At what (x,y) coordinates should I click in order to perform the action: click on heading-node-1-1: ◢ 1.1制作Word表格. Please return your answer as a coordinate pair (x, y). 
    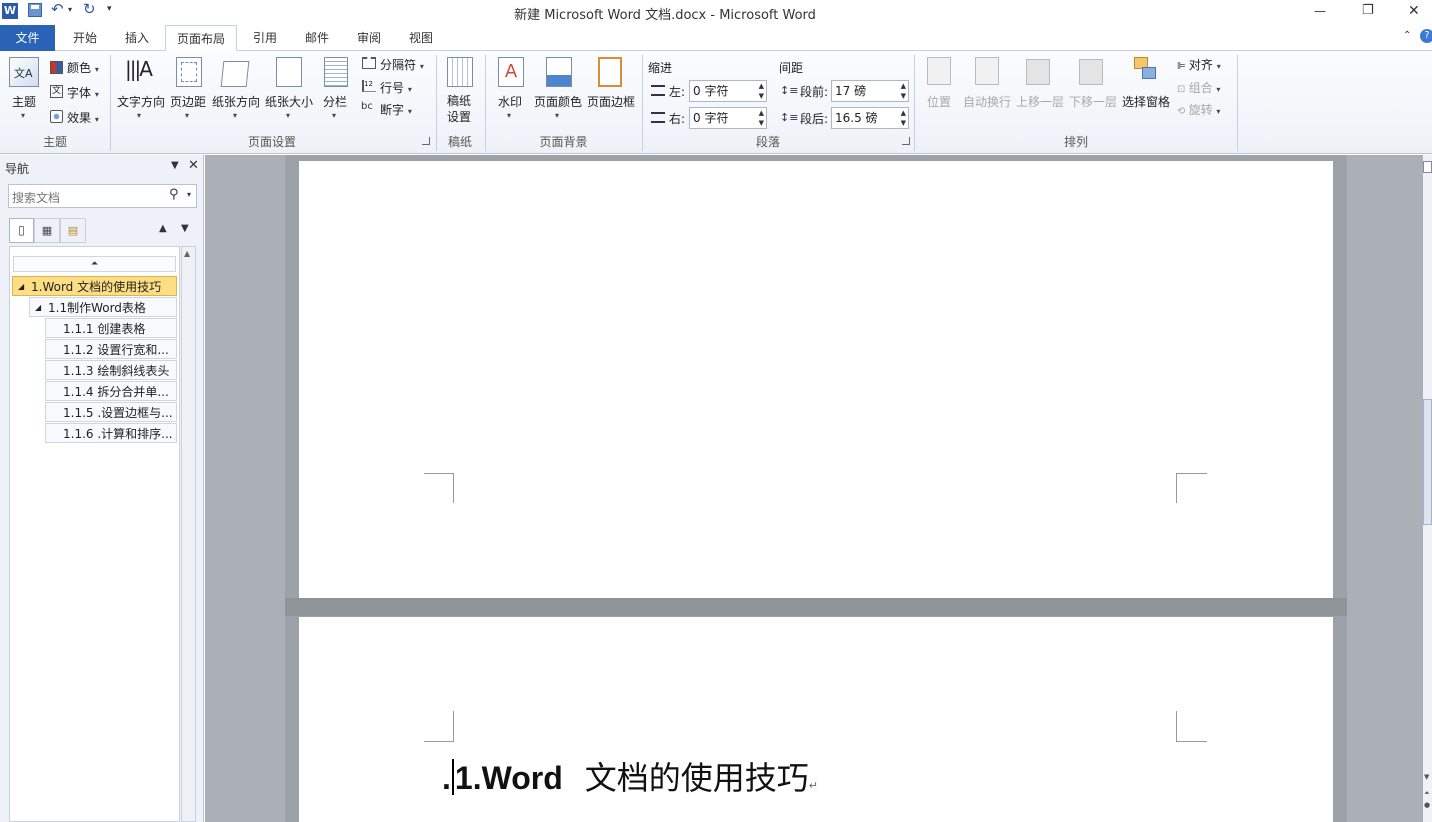
    Looking at the image, I should click on (103, 307).